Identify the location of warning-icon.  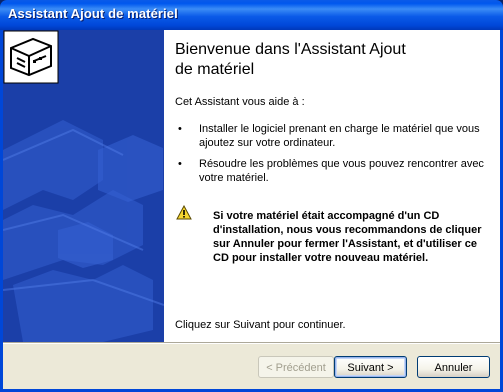
(184, 212).